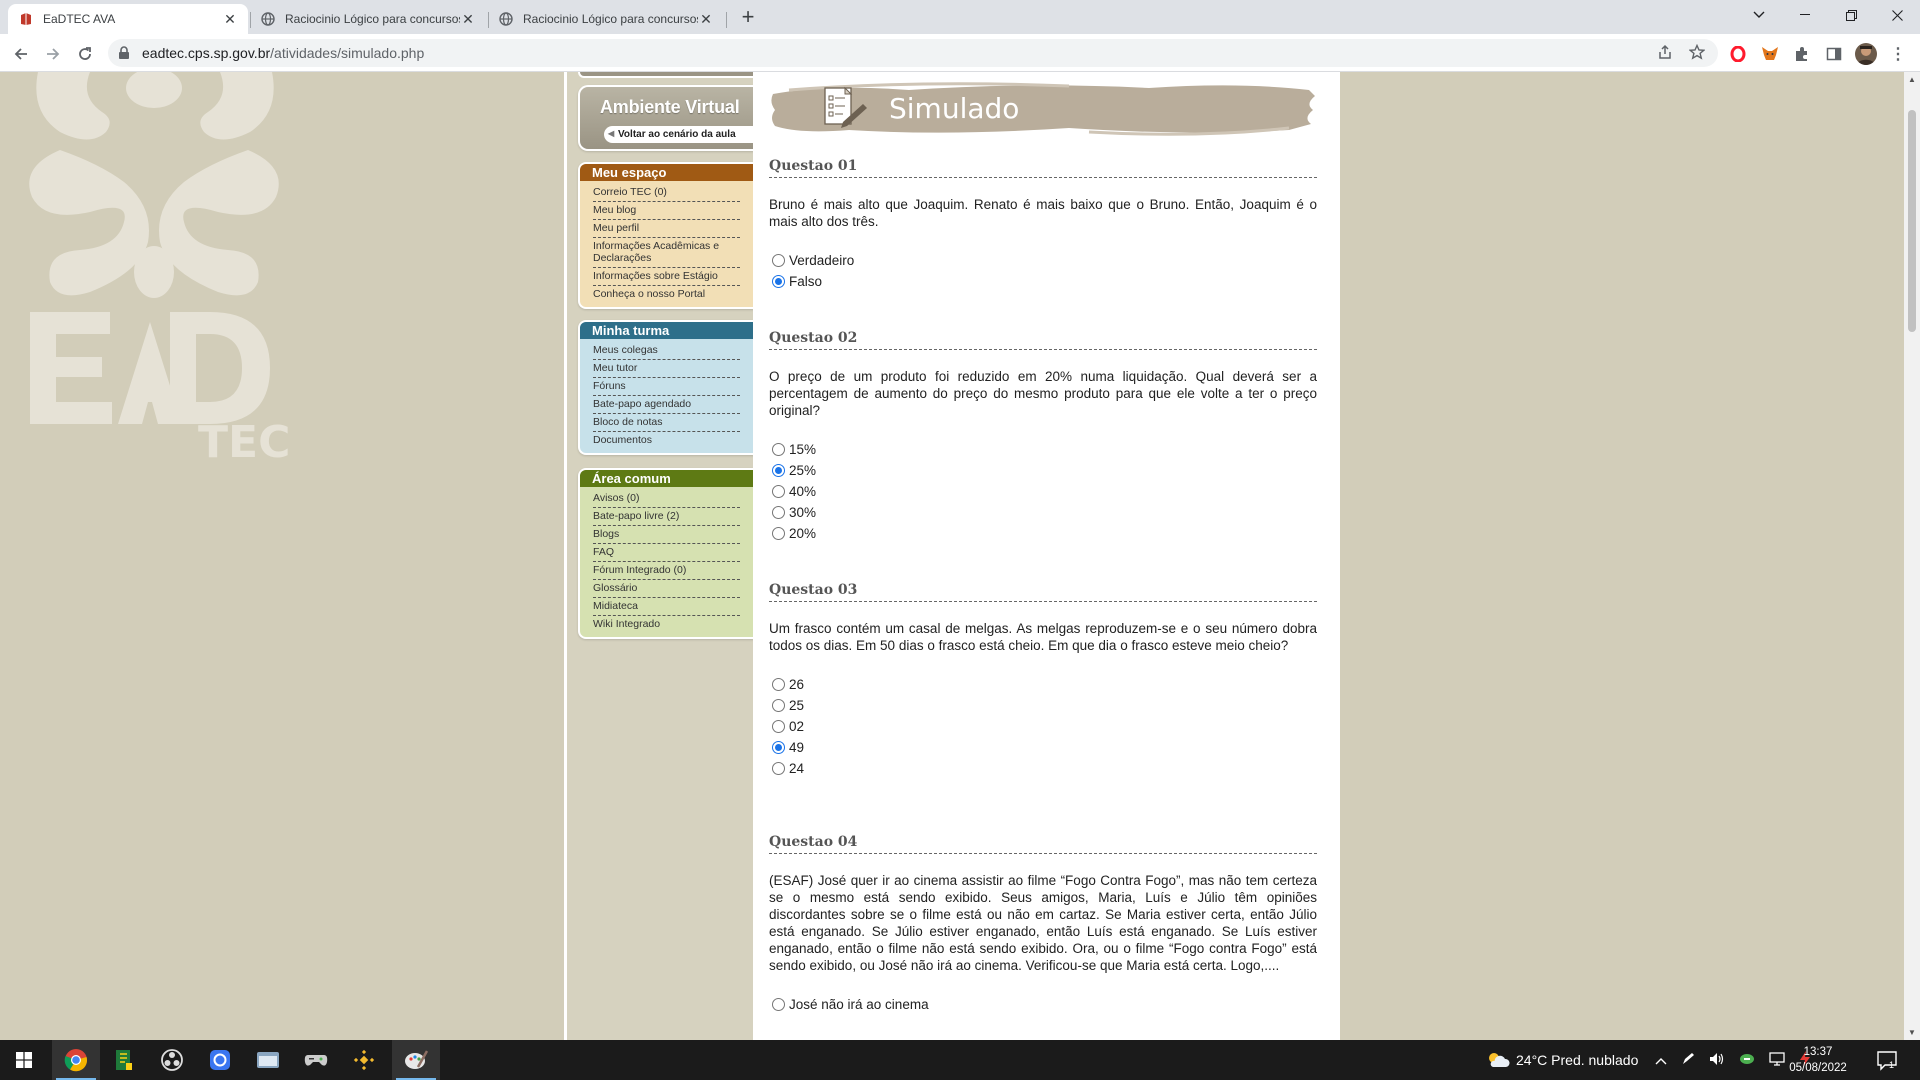  I want to click on volume-icon, so click(1717, 1060).